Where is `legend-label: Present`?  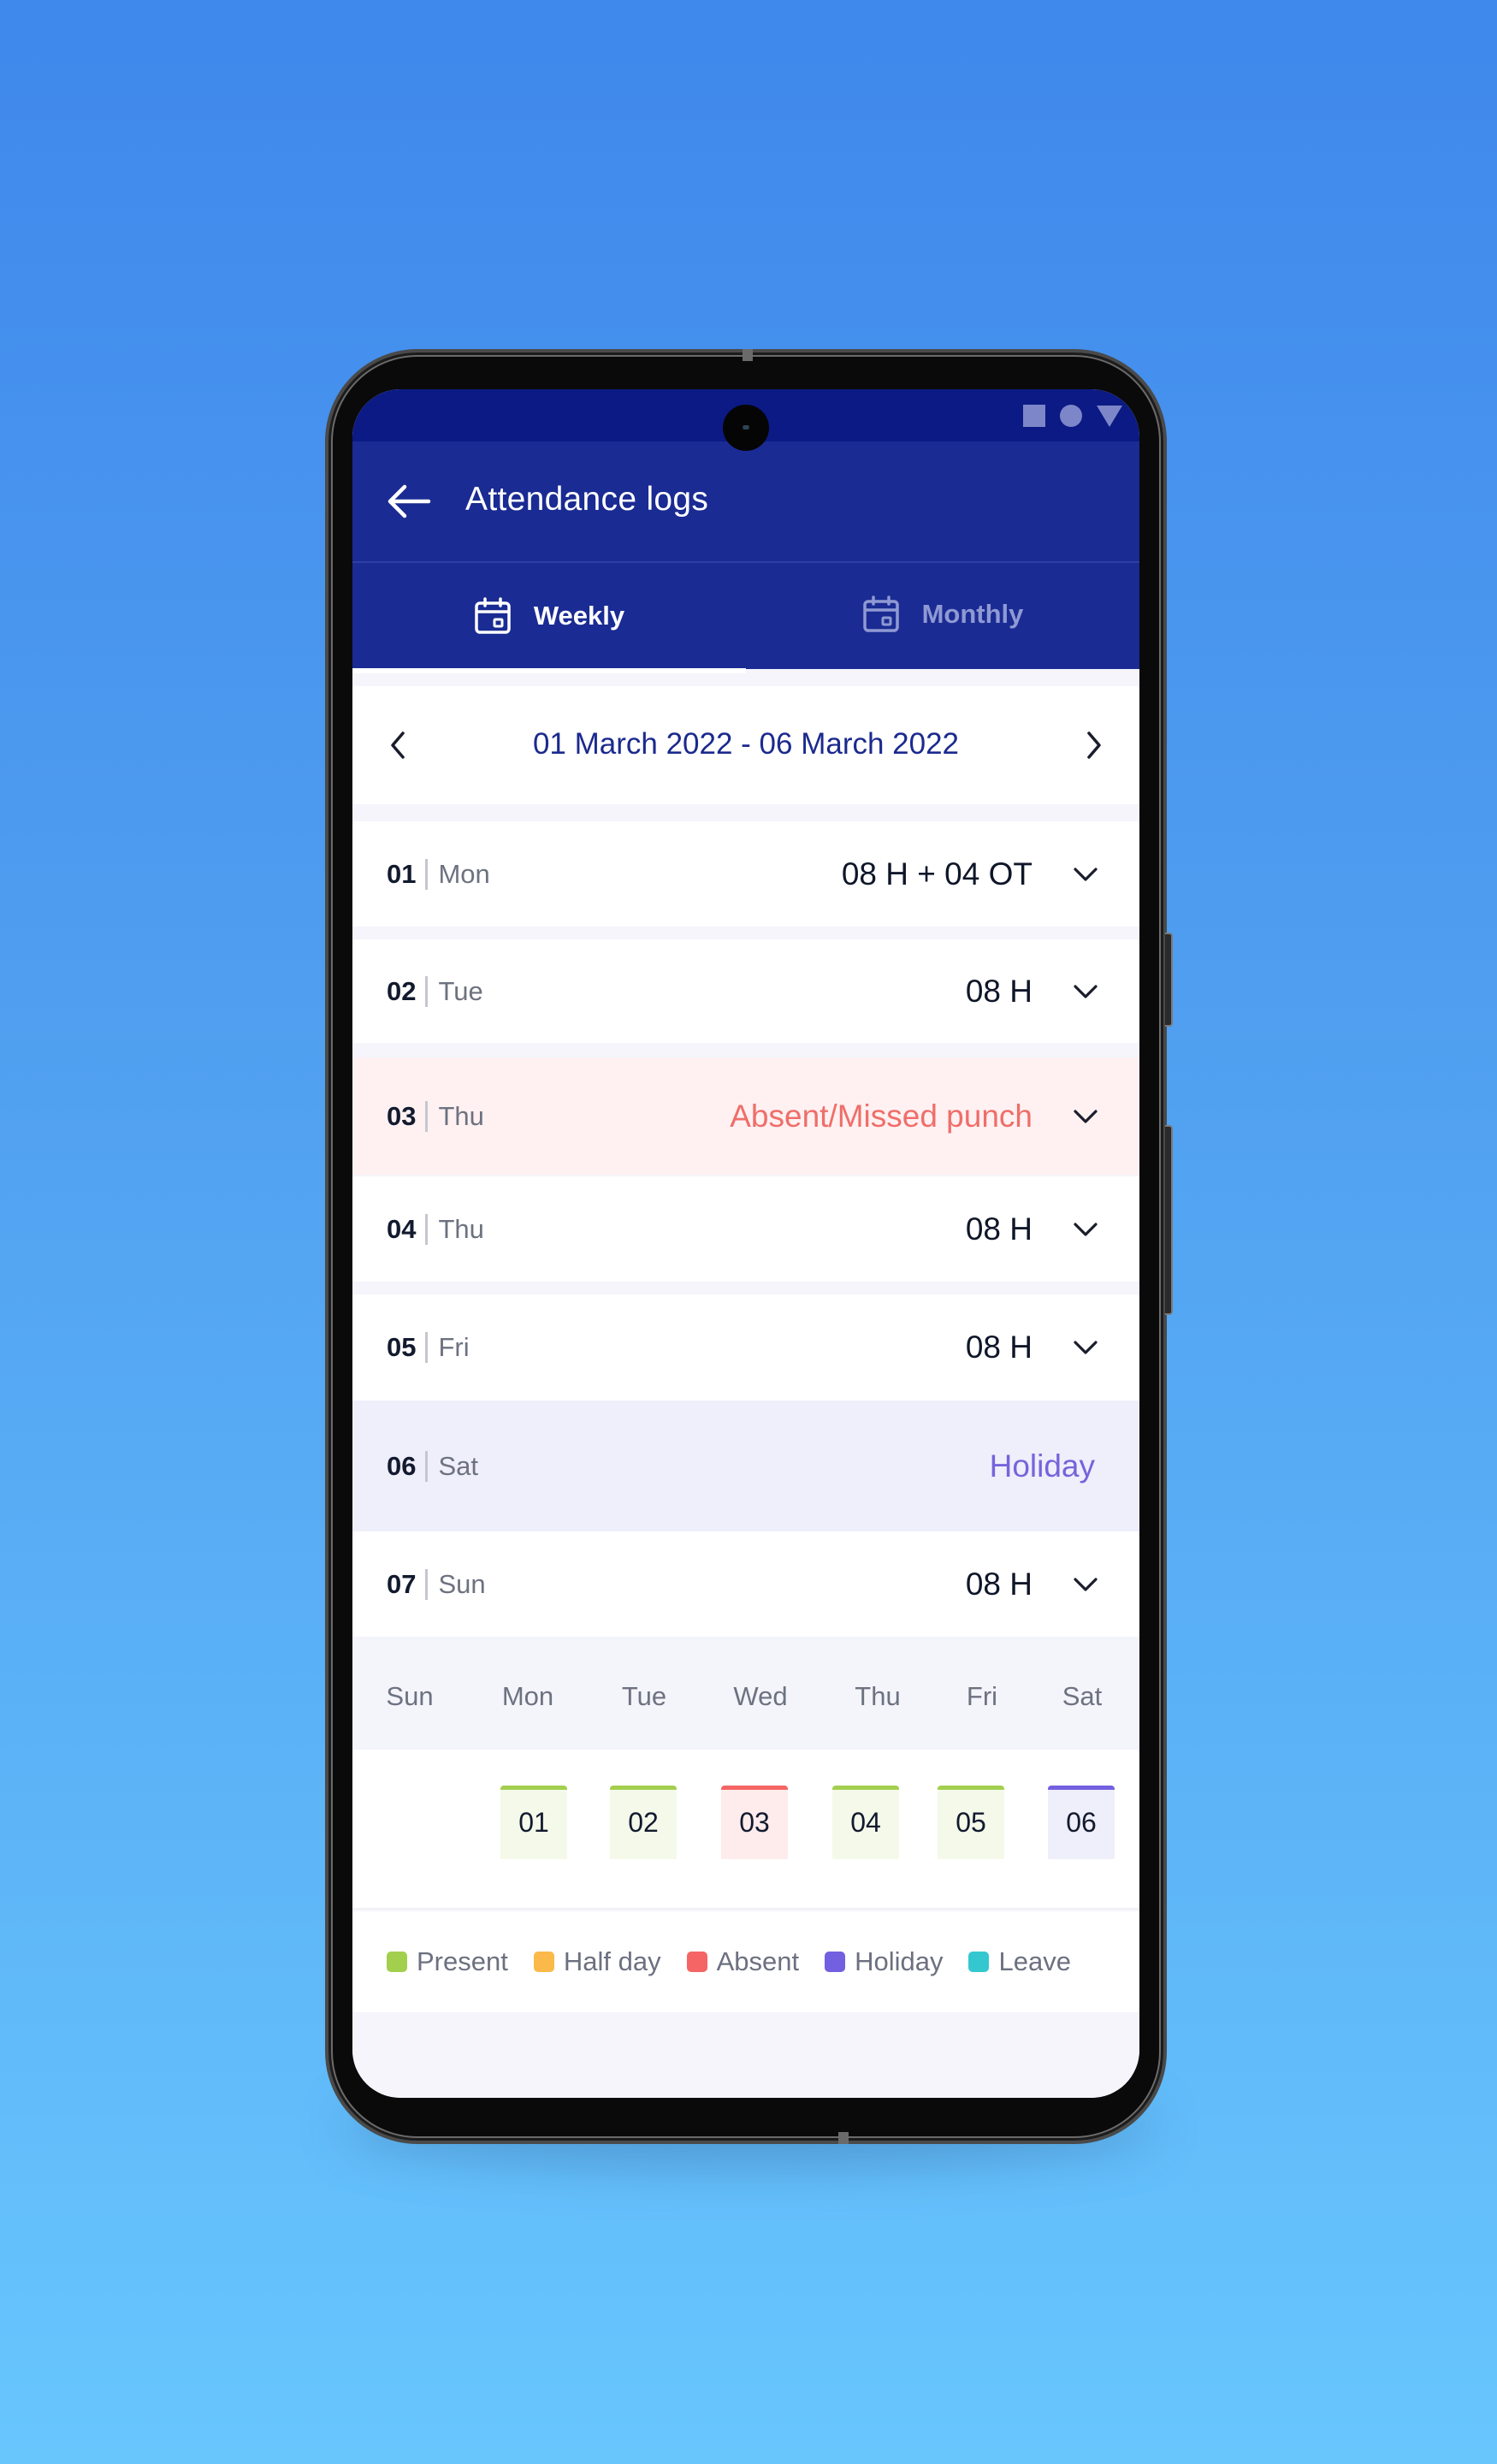
legend-label: Present is located at coordinates (462, 1961).